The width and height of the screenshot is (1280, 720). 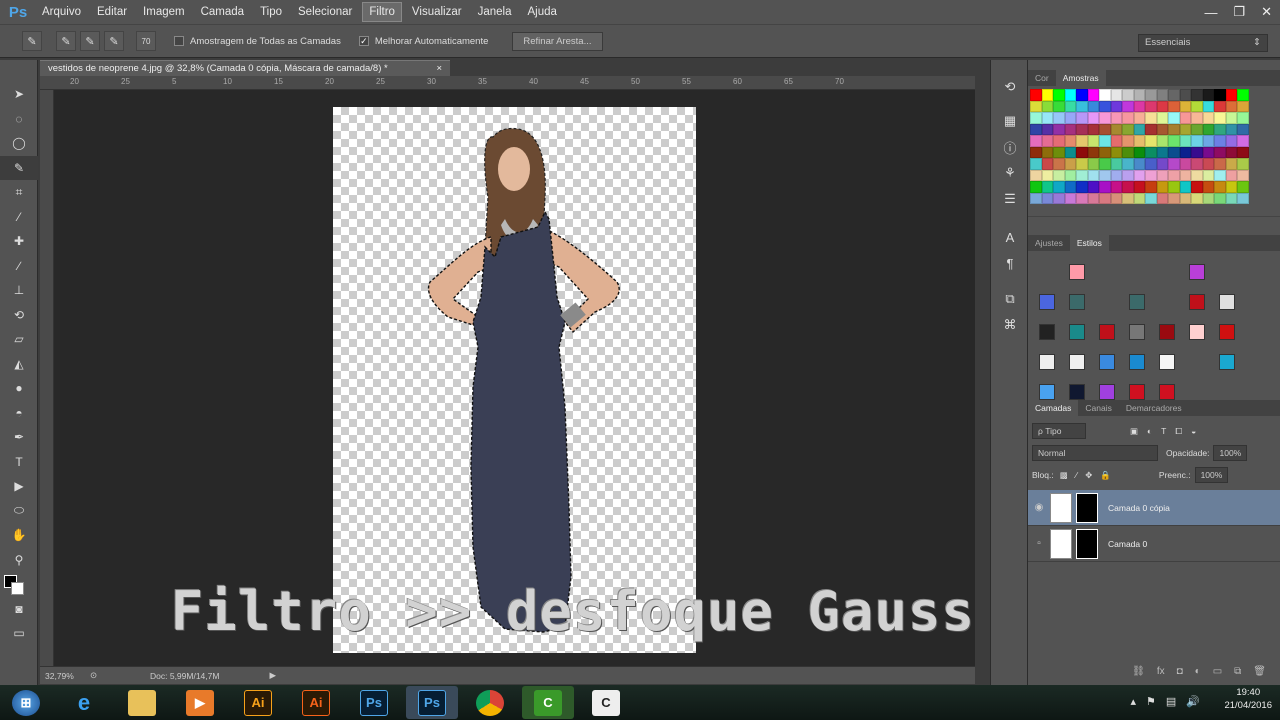 I want to click on path-selection-icon: ▶, so click(x=19, y=486).